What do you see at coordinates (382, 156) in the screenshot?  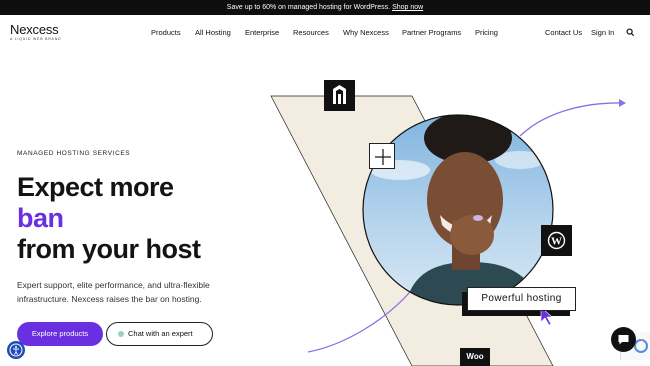 I see `plus-icon` at bounding box center [382, 156].